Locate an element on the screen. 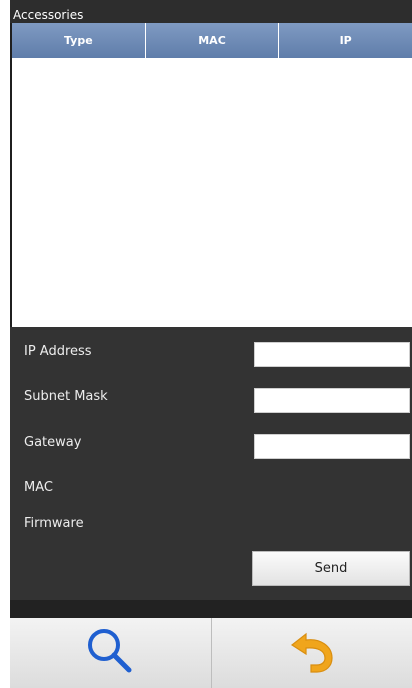 This screenshot has height=688, width=412. firmware-label: Firmware is located at coordinates (54, 523).